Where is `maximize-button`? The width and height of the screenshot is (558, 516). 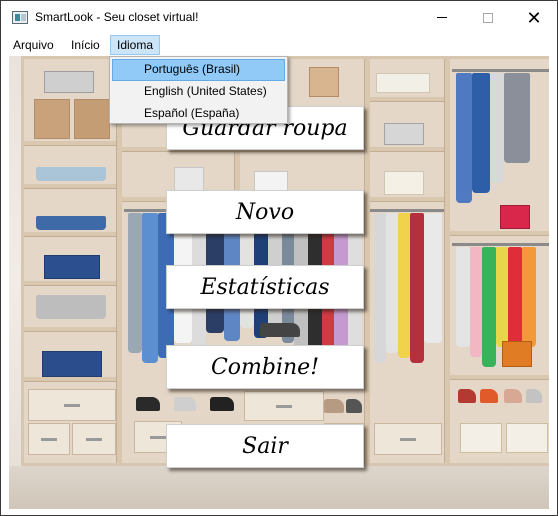
maximize-button is located at coordinates (488, 17).